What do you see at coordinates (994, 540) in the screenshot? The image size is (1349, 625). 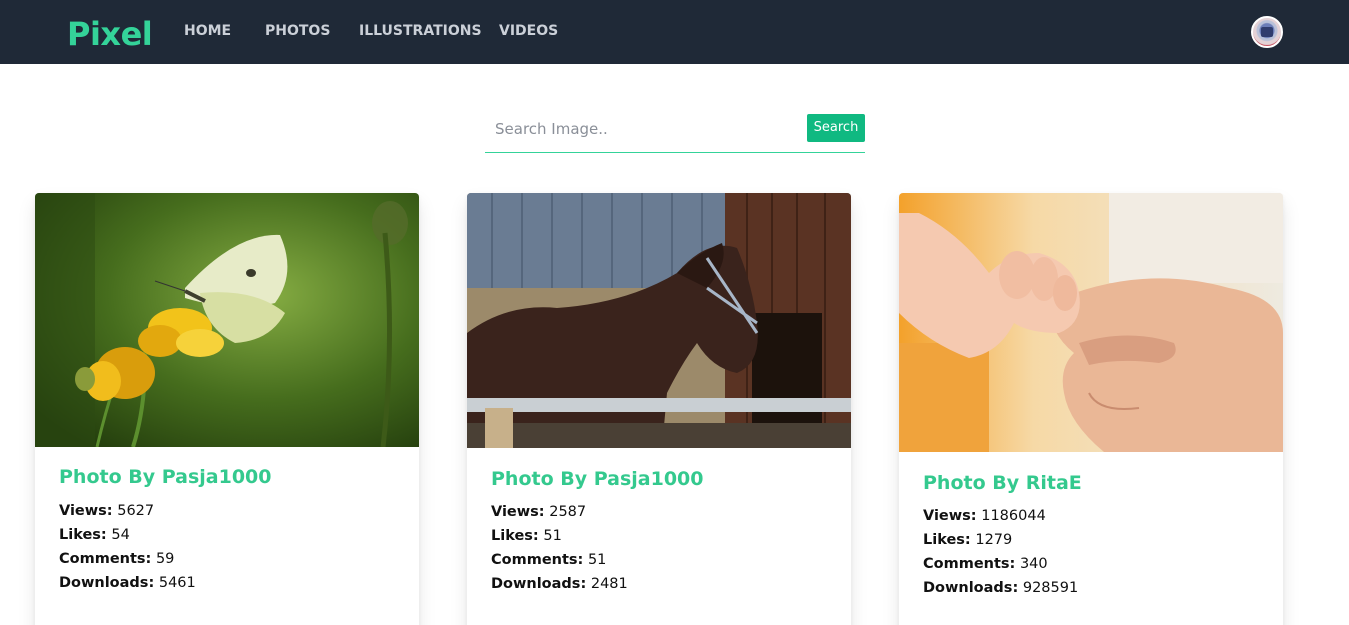 I see `likes-value: 1279` at bounding box center [994, 540].